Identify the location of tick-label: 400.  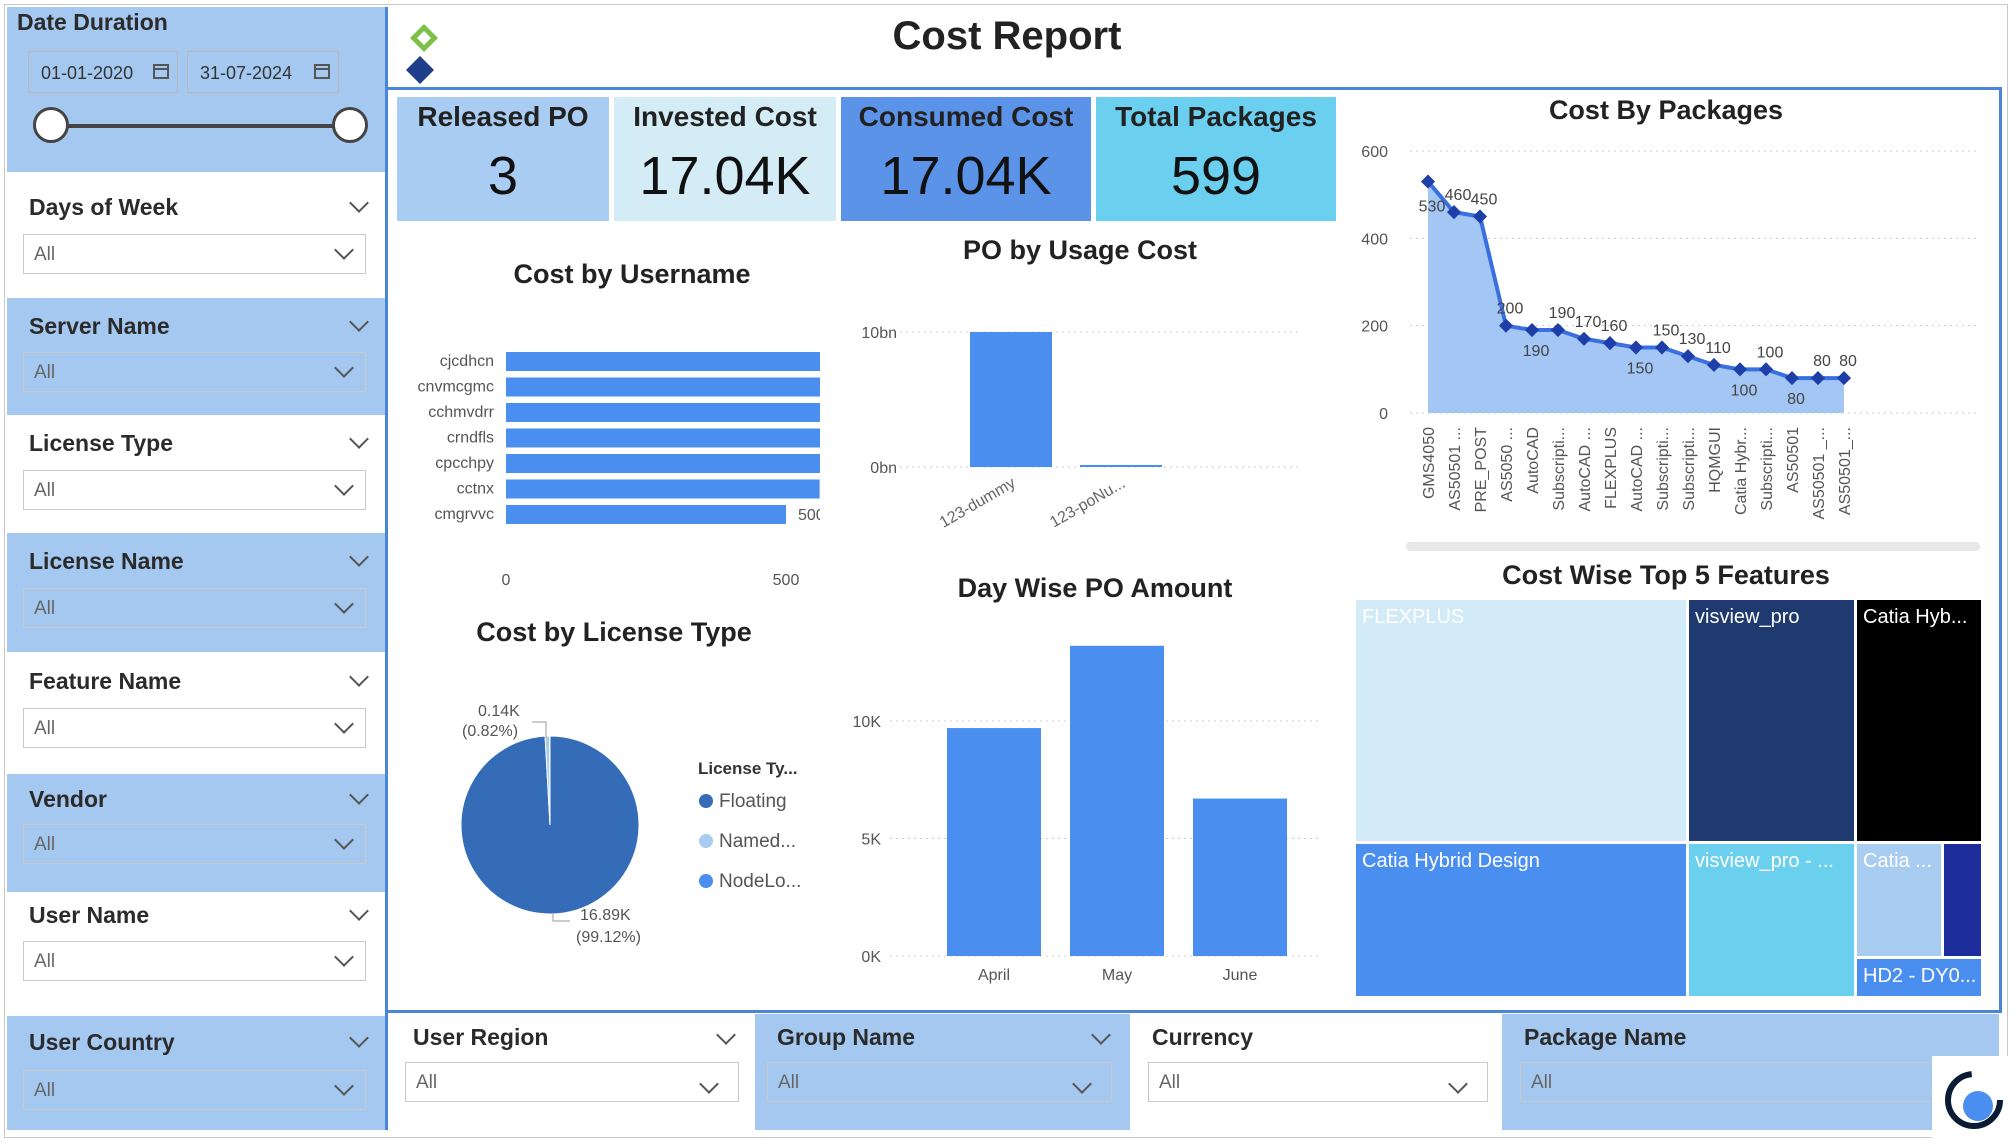
(1374, 239).